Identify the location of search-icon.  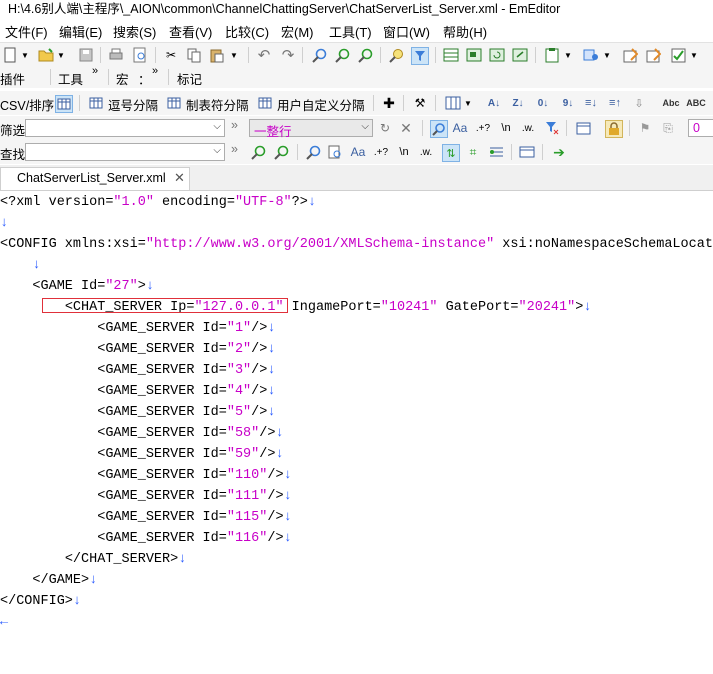
(313, 152).